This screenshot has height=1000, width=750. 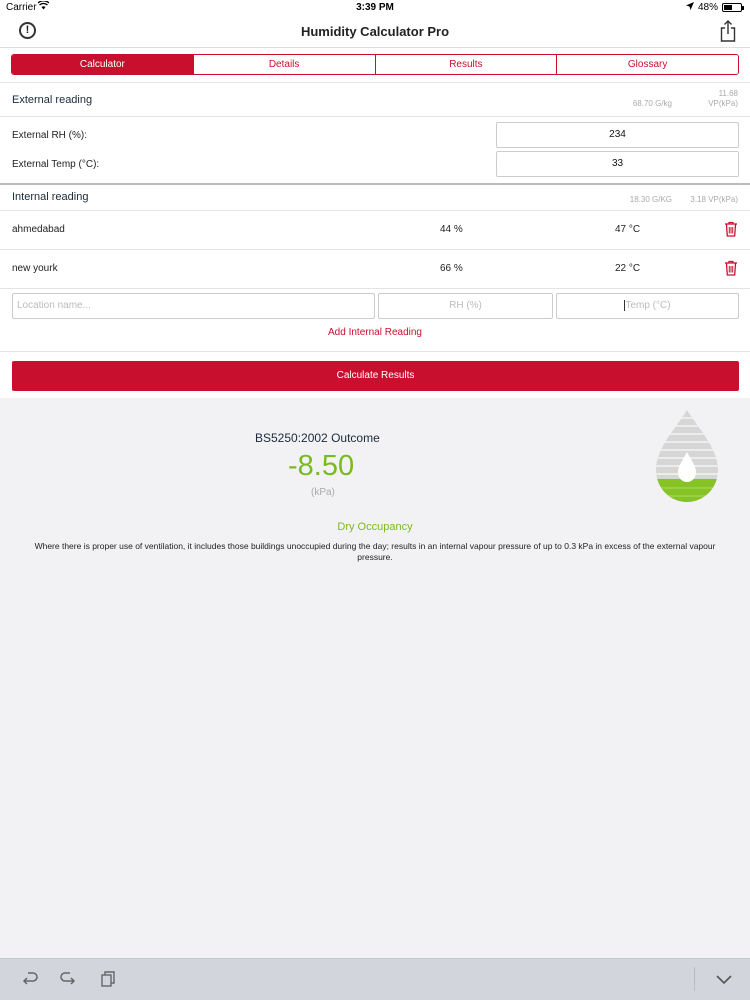 I want to click on reading-temp: 22 °C, so click(x=628, y=268).